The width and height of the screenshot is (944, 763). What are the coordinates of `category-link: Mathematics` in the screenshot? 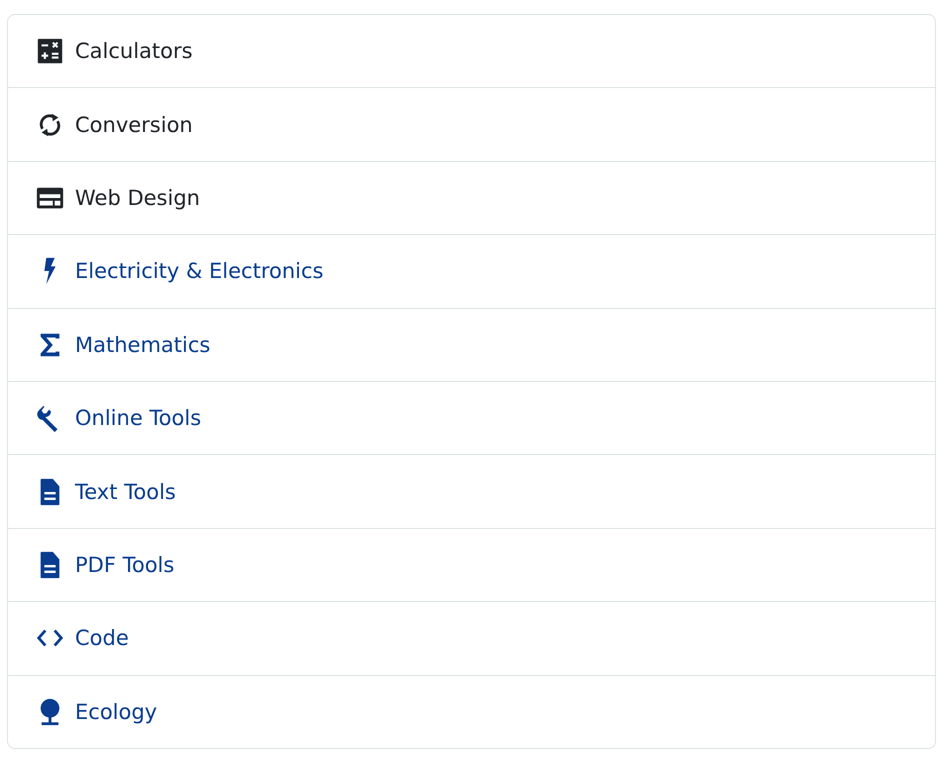 It's located at (142, 344).